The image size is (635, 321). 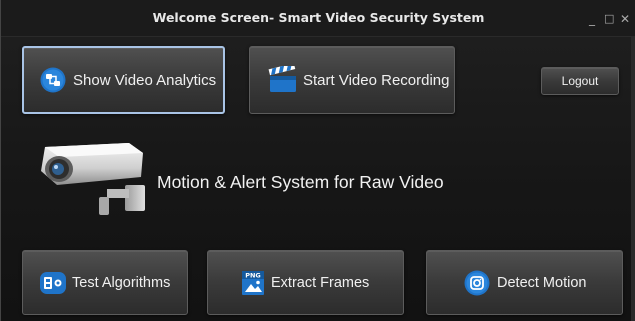 What do you see at coordinates (53, 80) in the screenshot?
I see `analytics-icon` at bounding box center [53, 80].